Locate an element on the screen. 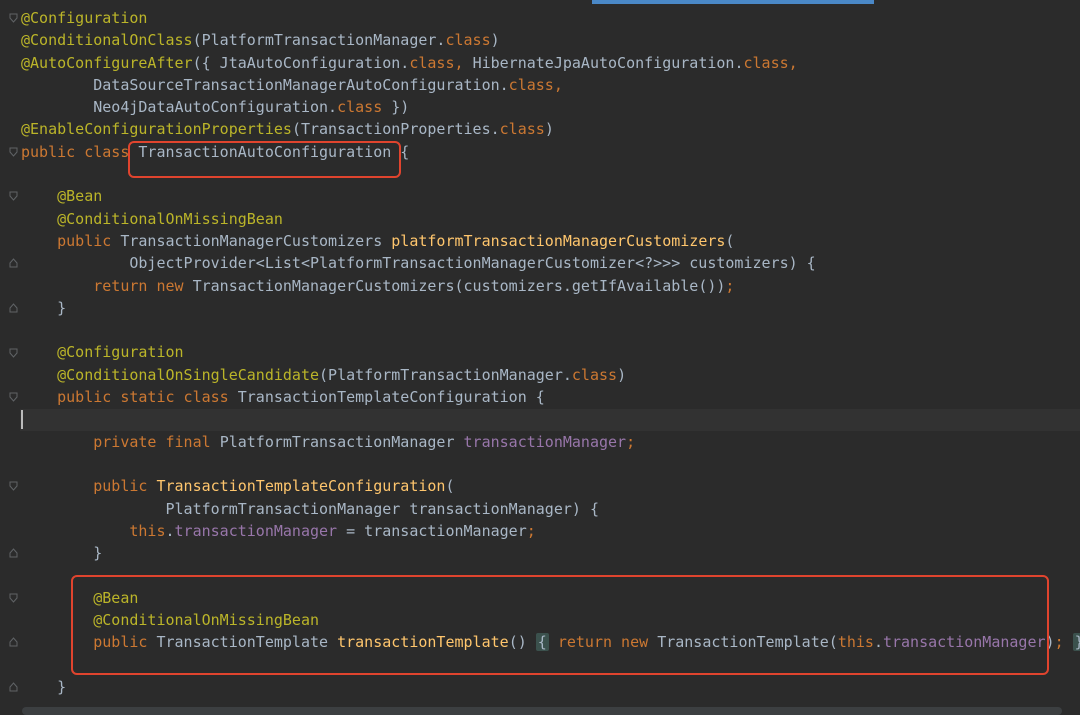  code-token: TransactionTemplateConfiguration { is located at coordinates (391, 397).